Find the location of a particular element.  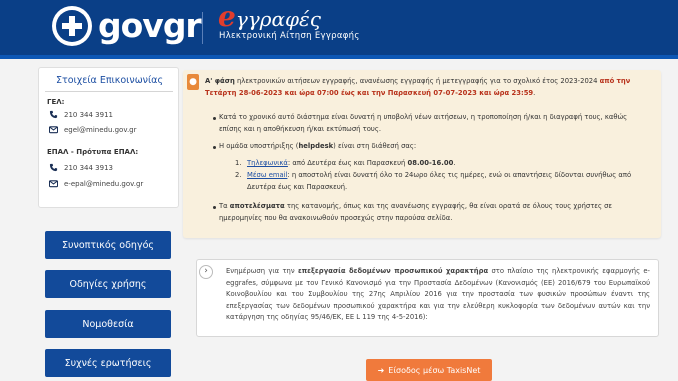

eggrafes-subtitle: Ηλεκτρονική Αίτηση Εγγραφής is located at coordinates (289, 36).